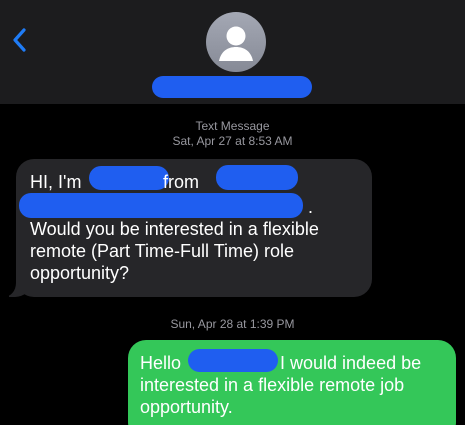 This screenshot has height=425, width=465. What do you see at coordinates (232, 87) in the screenshot?
I see `contact-name-redacted` at bounding box center [232, 87].